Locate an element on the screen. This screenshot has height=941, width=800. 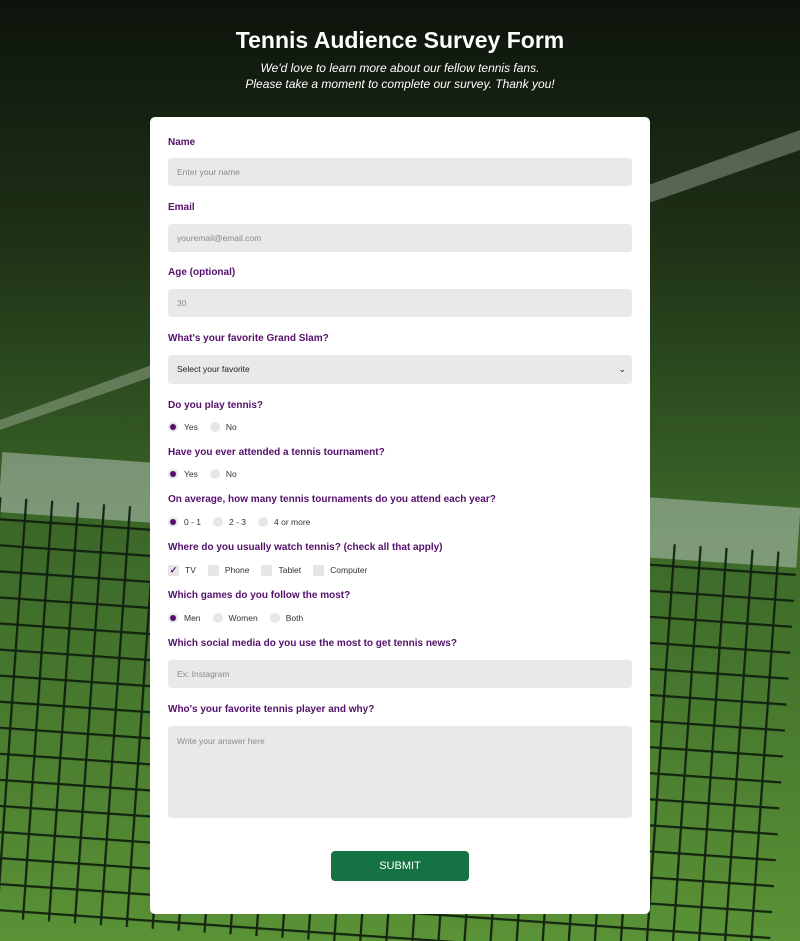
checkmark-icon: ✓ is located at coordinates (173, 570).